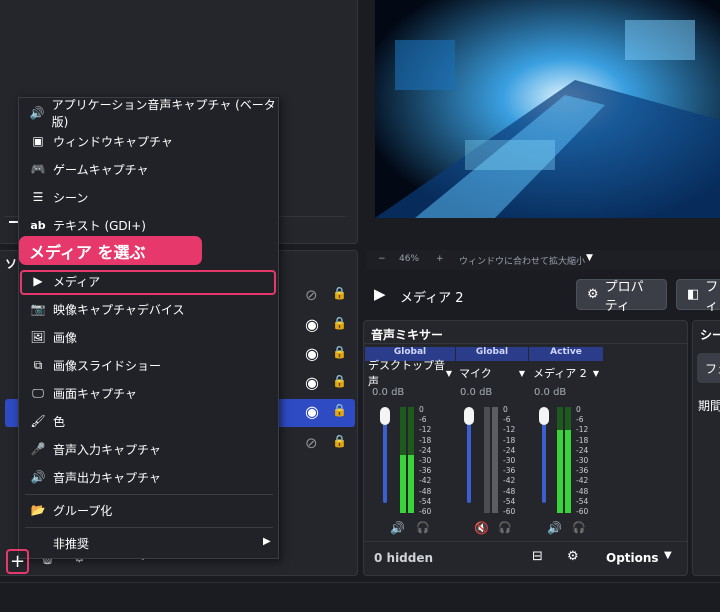 This screenshot has height=612, width=720. Describe the element at coordinates (507, 420) in the screenshot. I see `scale-tick: -6` at that location.